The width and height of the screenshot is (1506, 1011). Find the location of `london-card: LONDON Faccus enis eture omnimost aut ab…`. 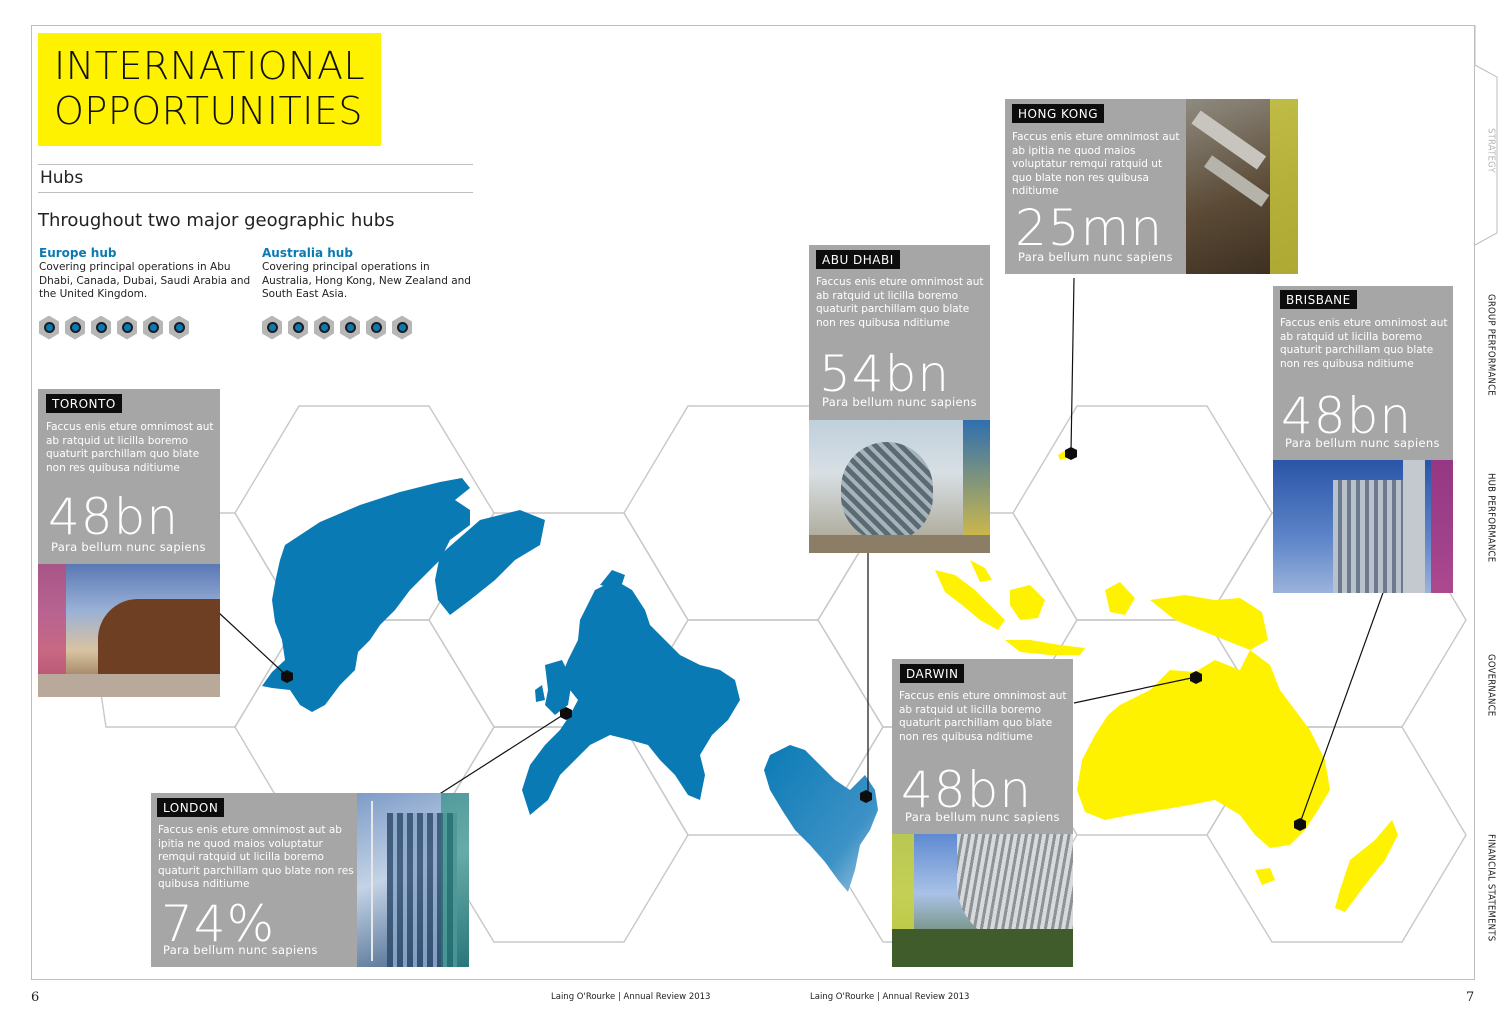

london-card: LONDON Faccus enis eture omnimost aut ab… is located at coordinates (310, 880).